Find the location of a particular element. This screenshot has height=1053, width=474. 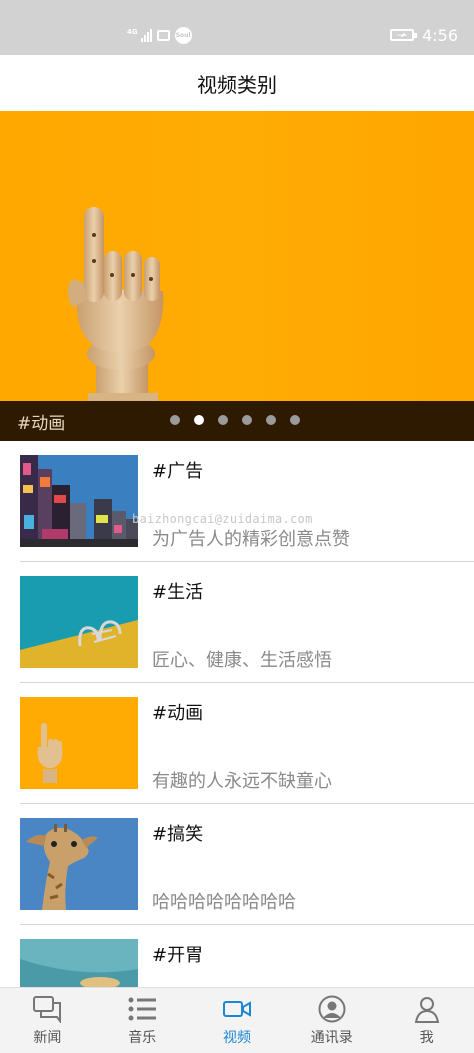

status-bar: 4G Soul 4:56 is located at coordinates (237, 27).